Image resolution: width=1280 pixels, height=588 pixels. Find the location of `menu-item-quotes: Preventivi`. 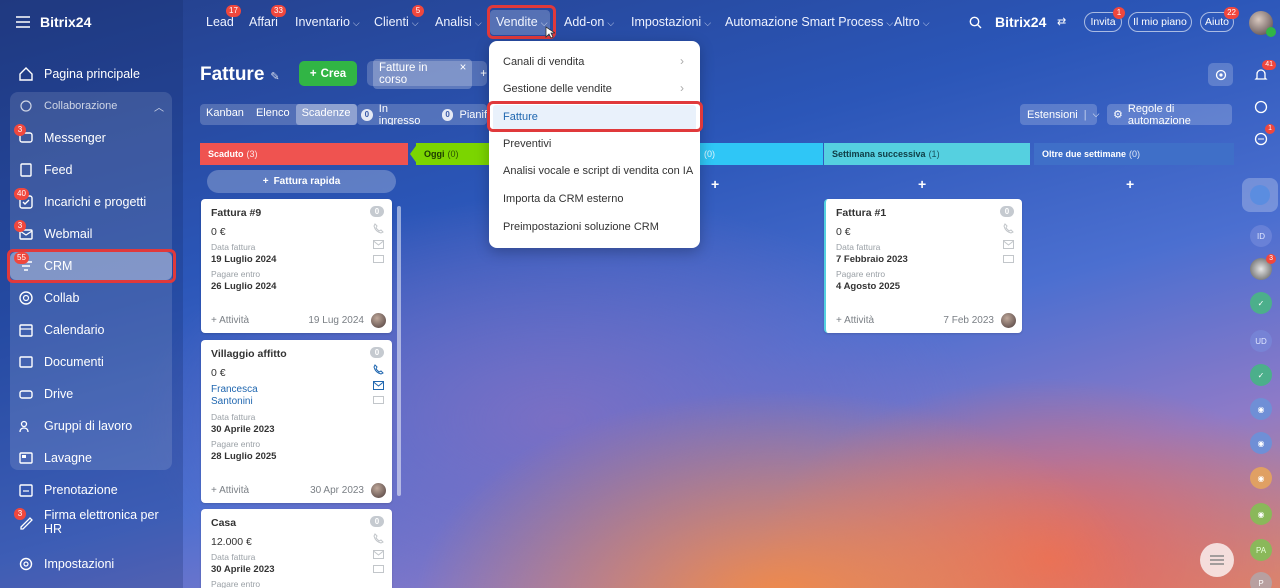

menu-item-quotes: Preventivi is located at coordinates (527, 144).